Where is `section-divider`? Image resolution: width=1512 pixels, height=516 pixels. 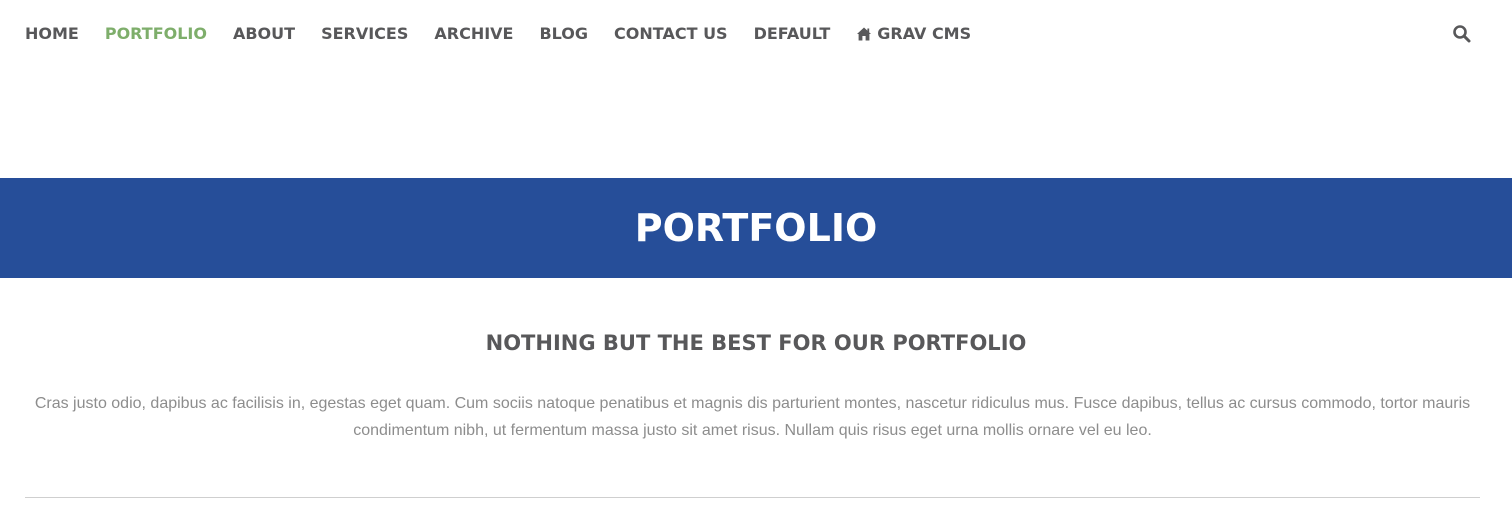 section-divider is located at coordinates (752, 497).